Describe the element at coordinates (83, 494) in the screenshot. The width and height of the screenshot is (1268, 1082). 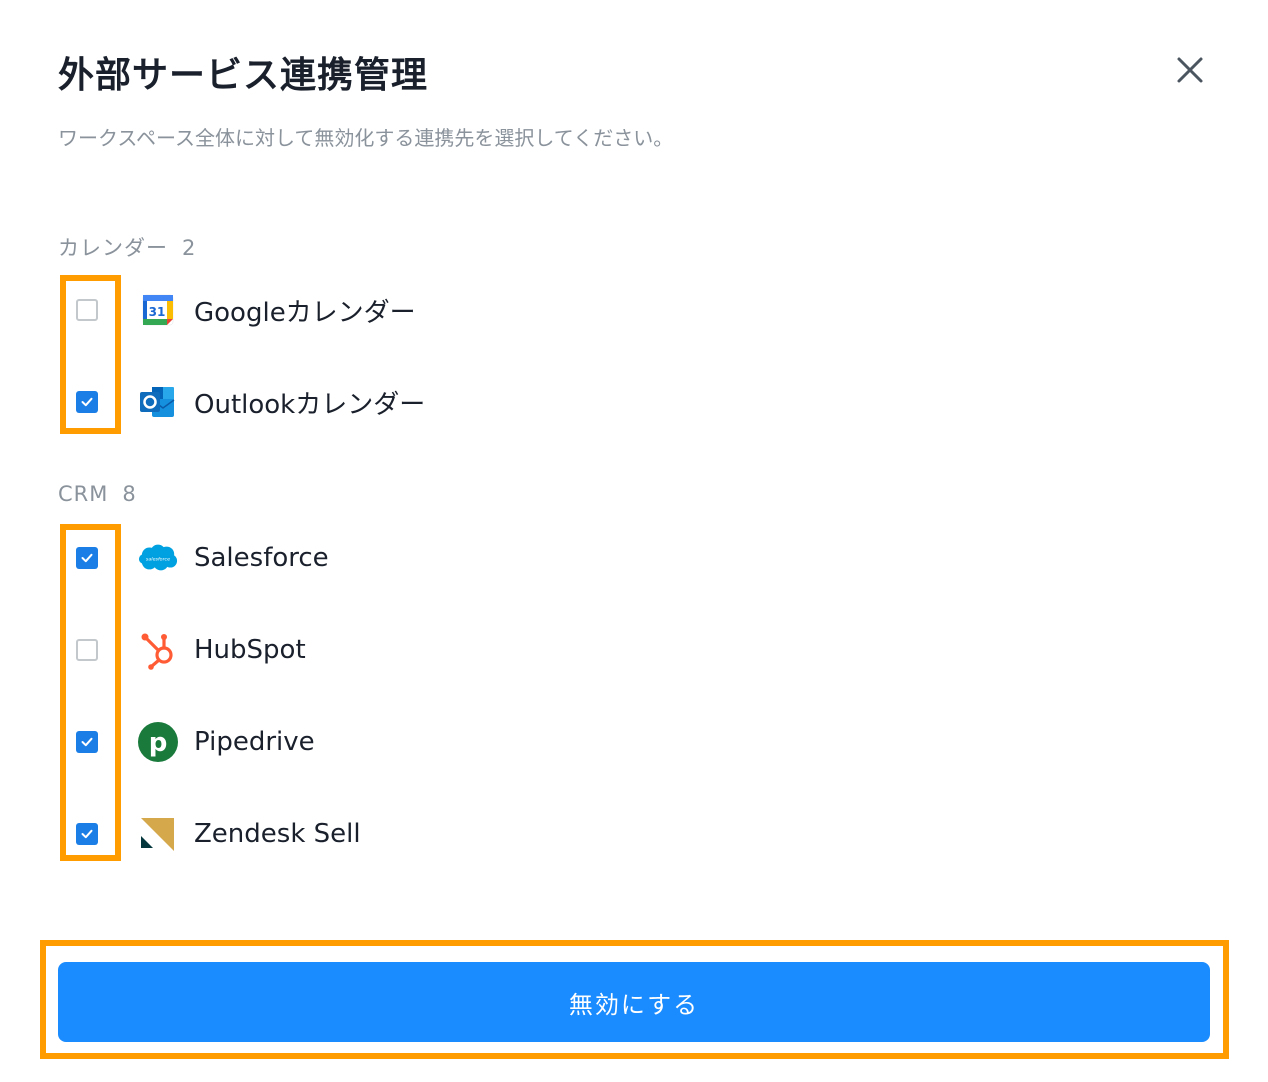
I see `section-name: CRM` at that location.